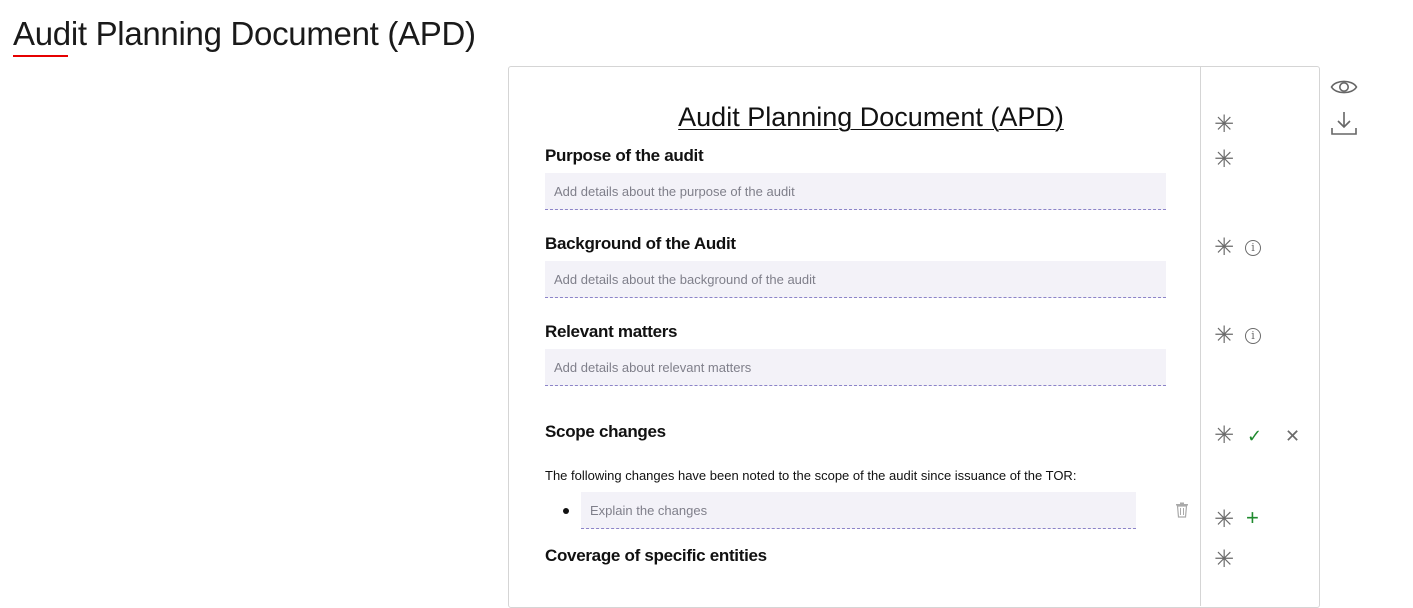 The height and width of the screenshot is (608, 1413). Describe the element at coordinates (1344, 89) in the screenshot. I see `eye-icon` at that location.